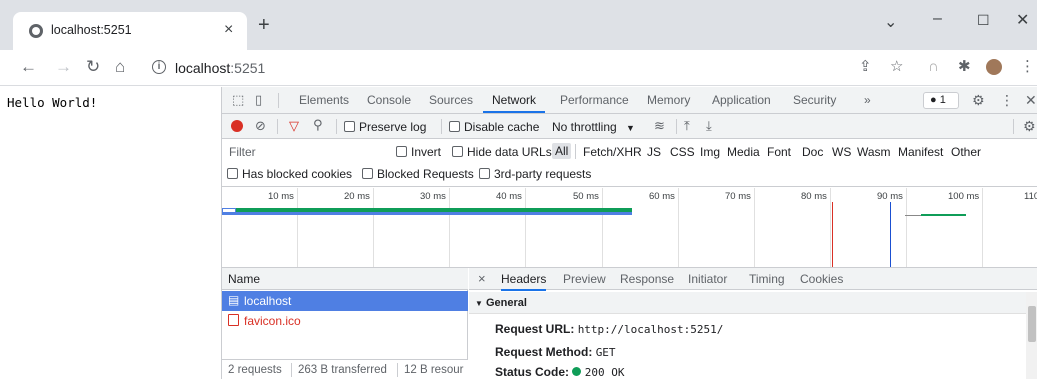 Image resolution: width=1037 pixels, height=379 pixels. I want to click on third-party-requests-checkbox: 3rd-party requests, so click(535, 174).